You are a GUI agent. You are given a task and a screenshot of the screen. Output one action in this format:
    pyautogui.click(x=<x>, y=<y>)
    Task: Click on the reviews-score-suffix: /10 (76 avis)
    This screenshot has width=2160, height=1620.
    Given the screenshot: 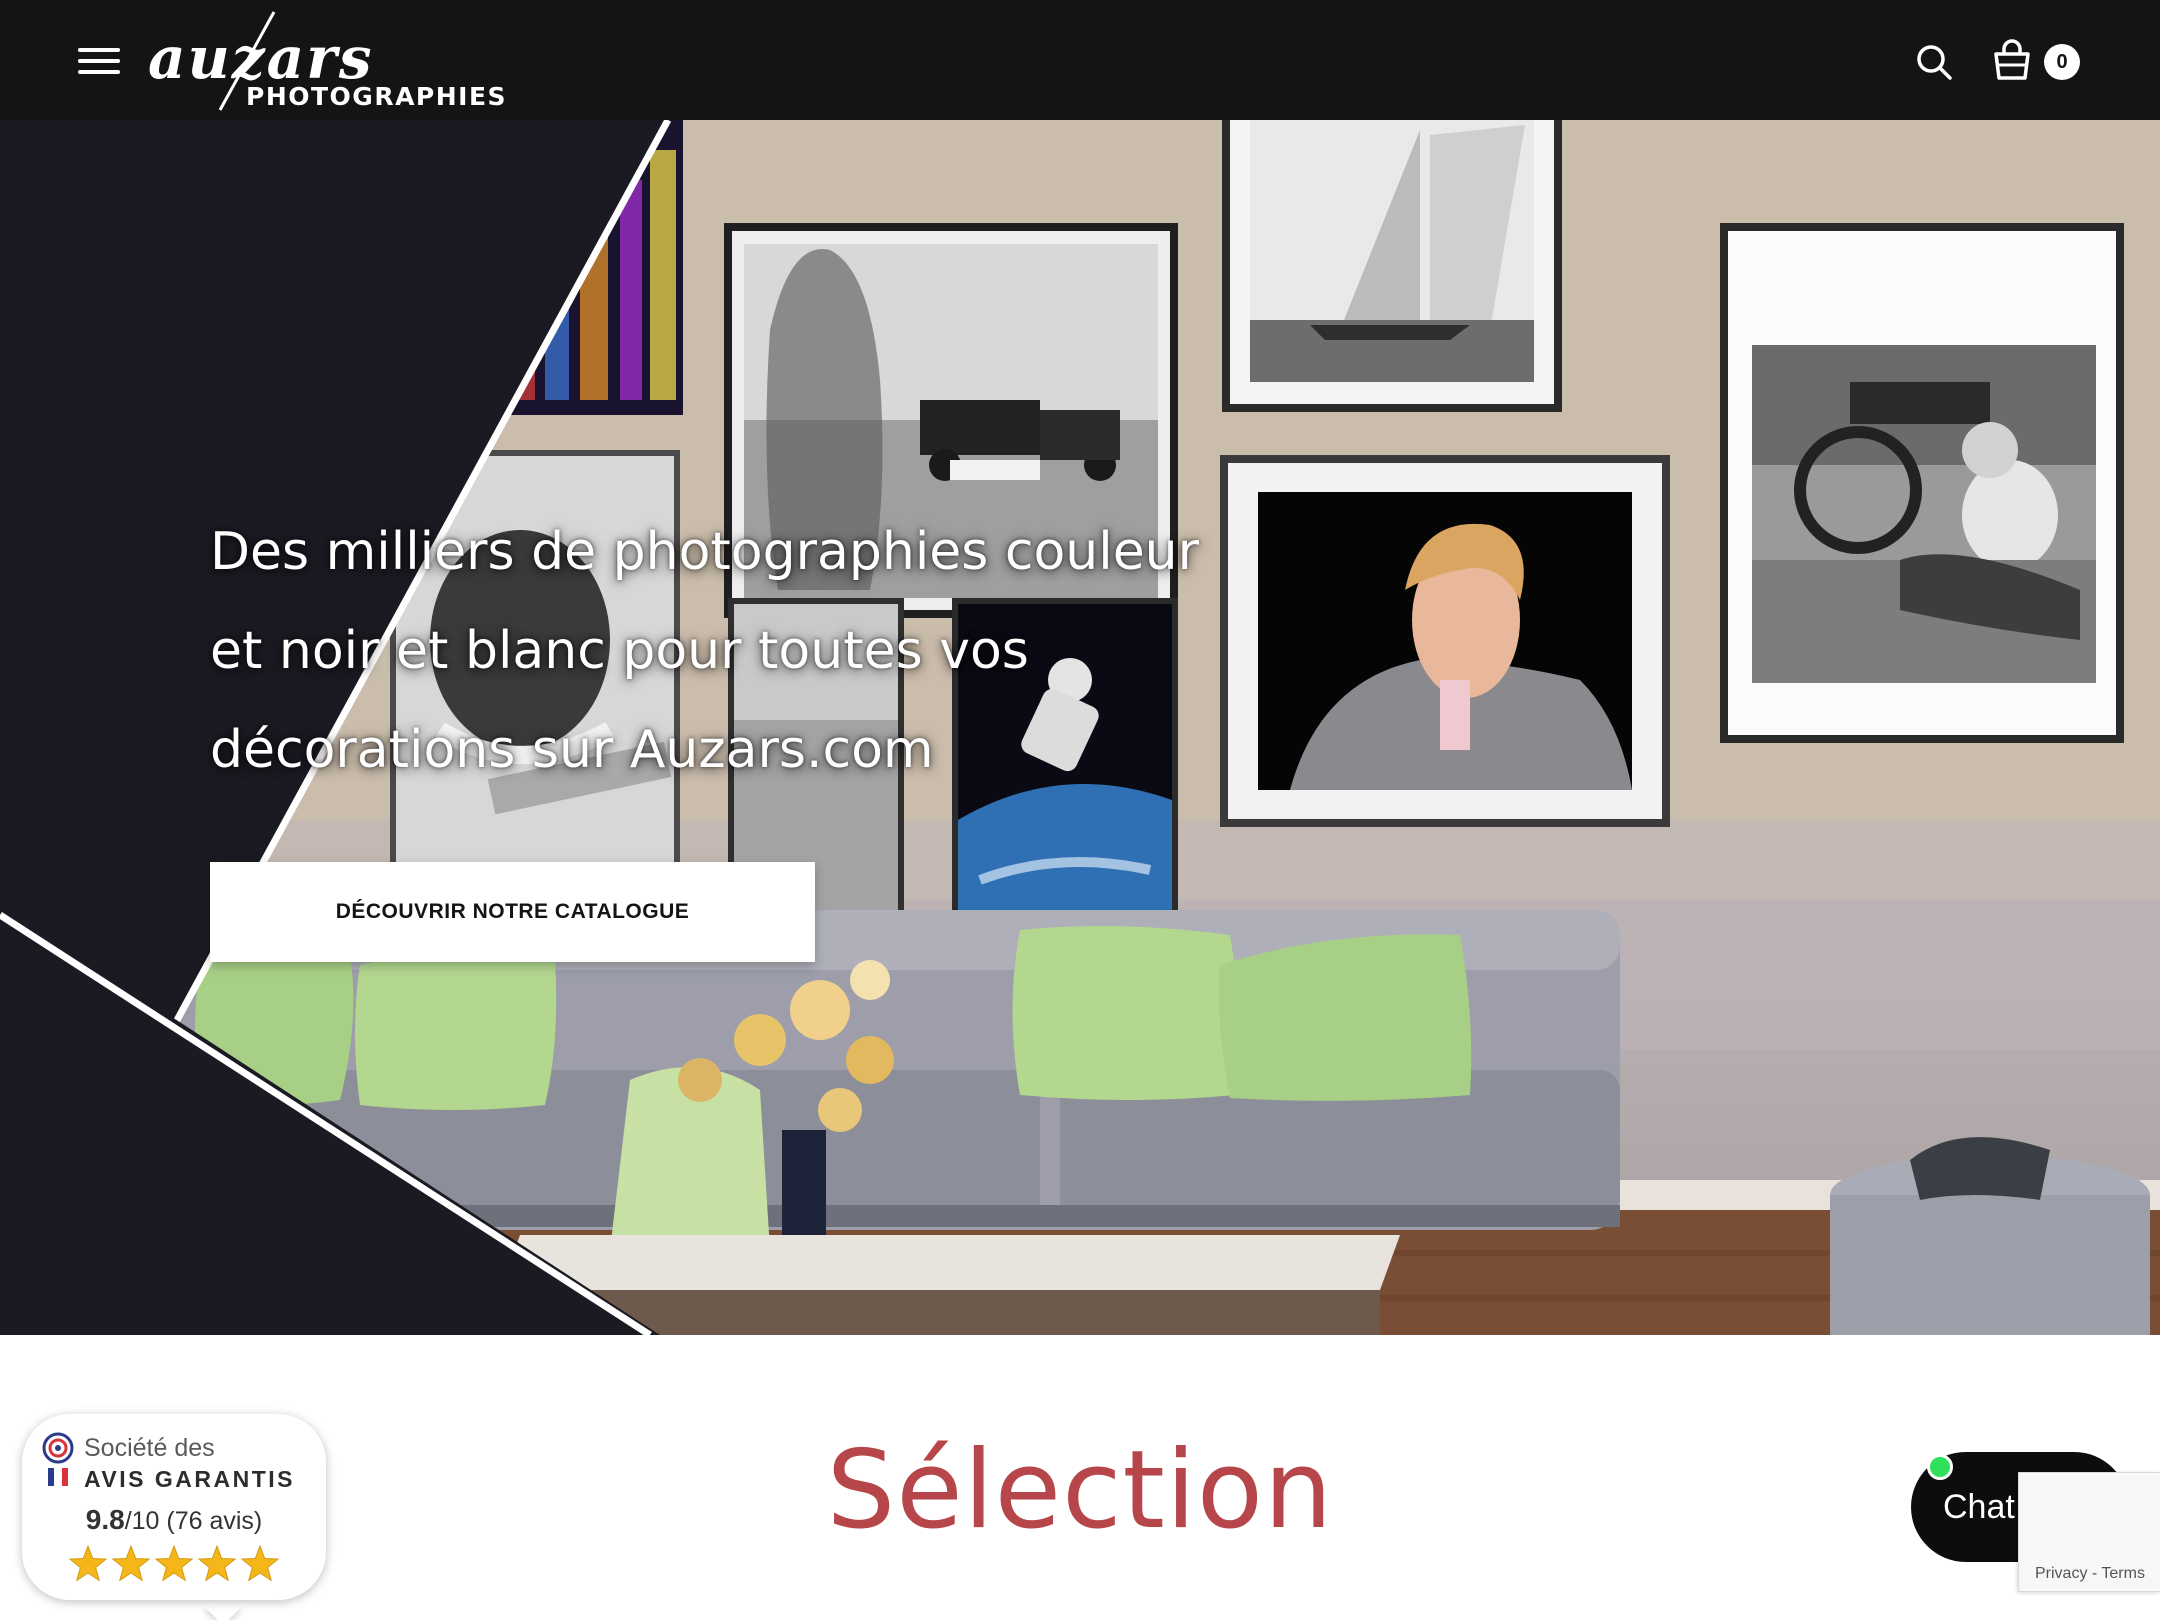 What is the action you would take?
    pyautogui.click(x=193, y=1521)
    